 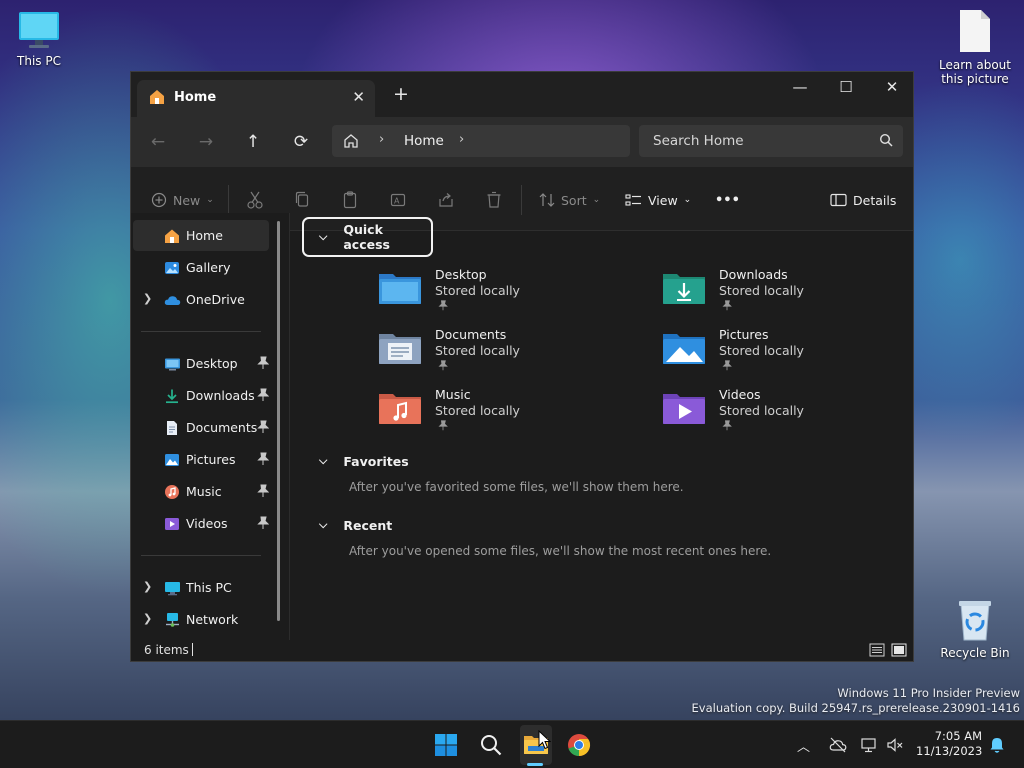 I want to click on quick-access-videos: Videos Stored locally, so click(x=787, y=415).